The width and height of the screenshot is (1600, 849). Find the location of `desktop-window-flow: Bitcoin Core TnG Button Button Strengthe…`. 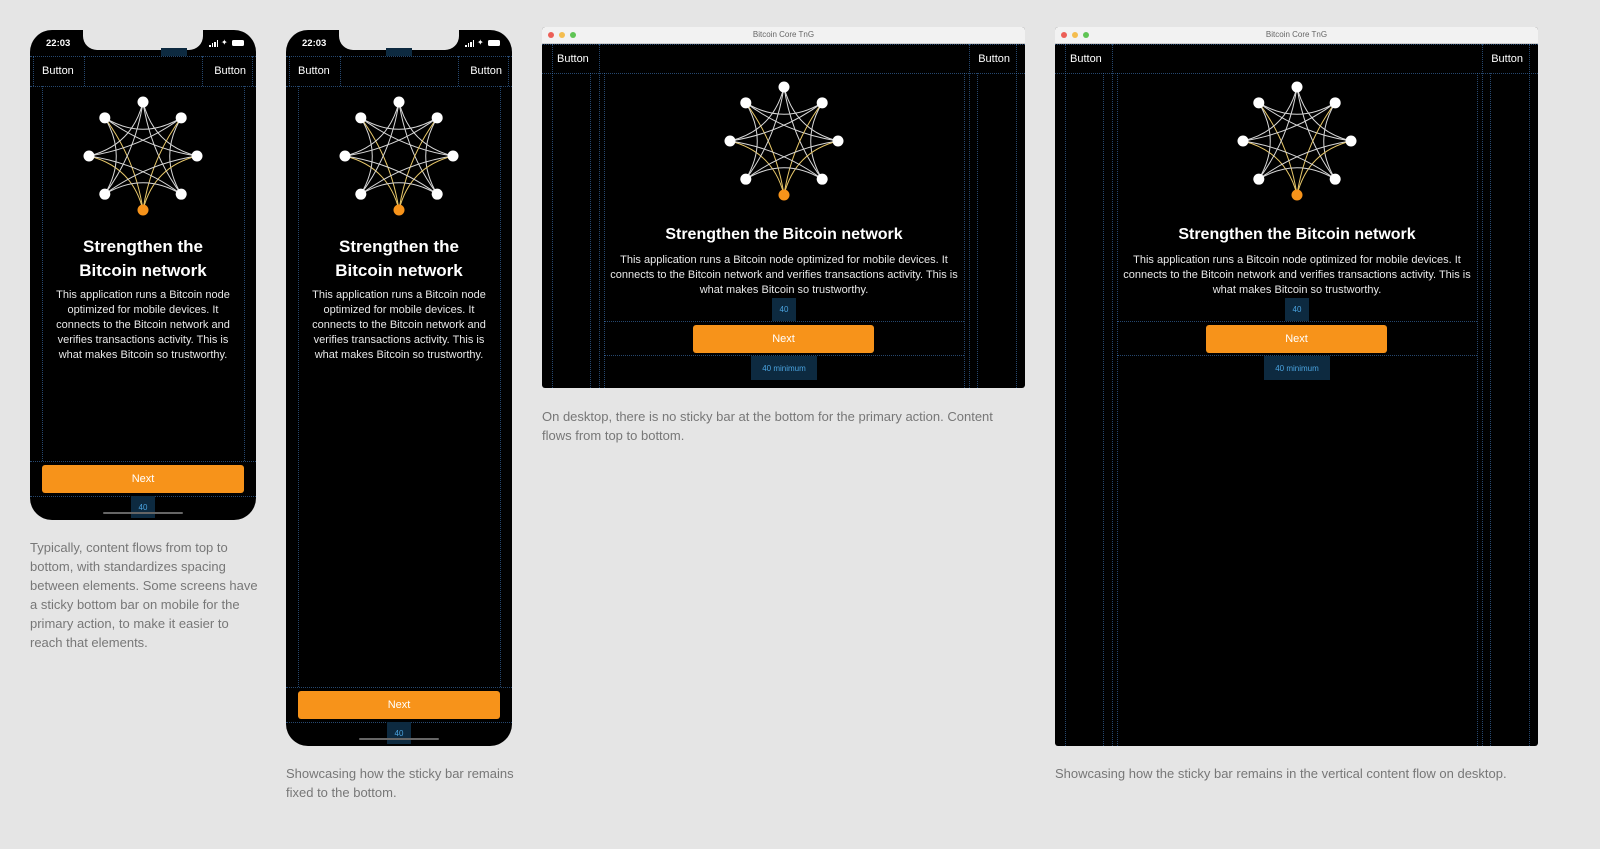

desktop-window-flow: Bitcoin Core TnG Button Button Strengthe… is located at coordinates (783, 207).